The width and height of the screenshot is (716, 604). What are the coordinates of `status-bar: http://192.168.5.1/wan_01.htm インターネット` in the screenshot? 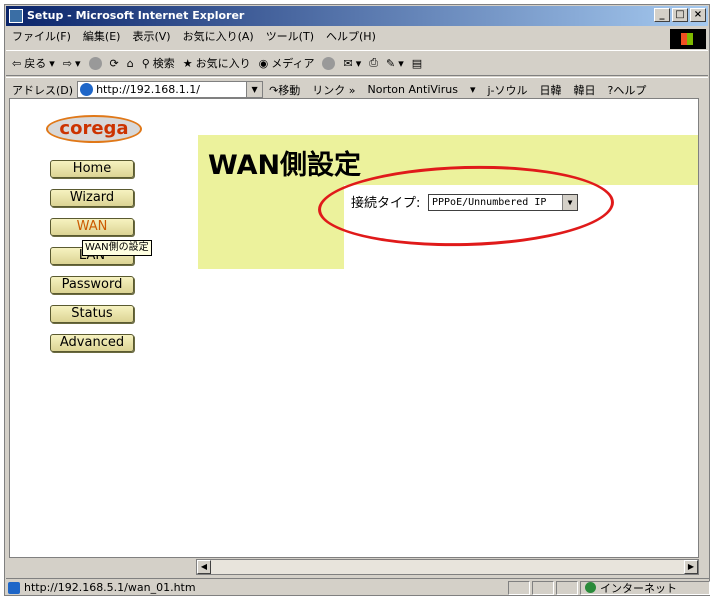 It's located at (358, 587).